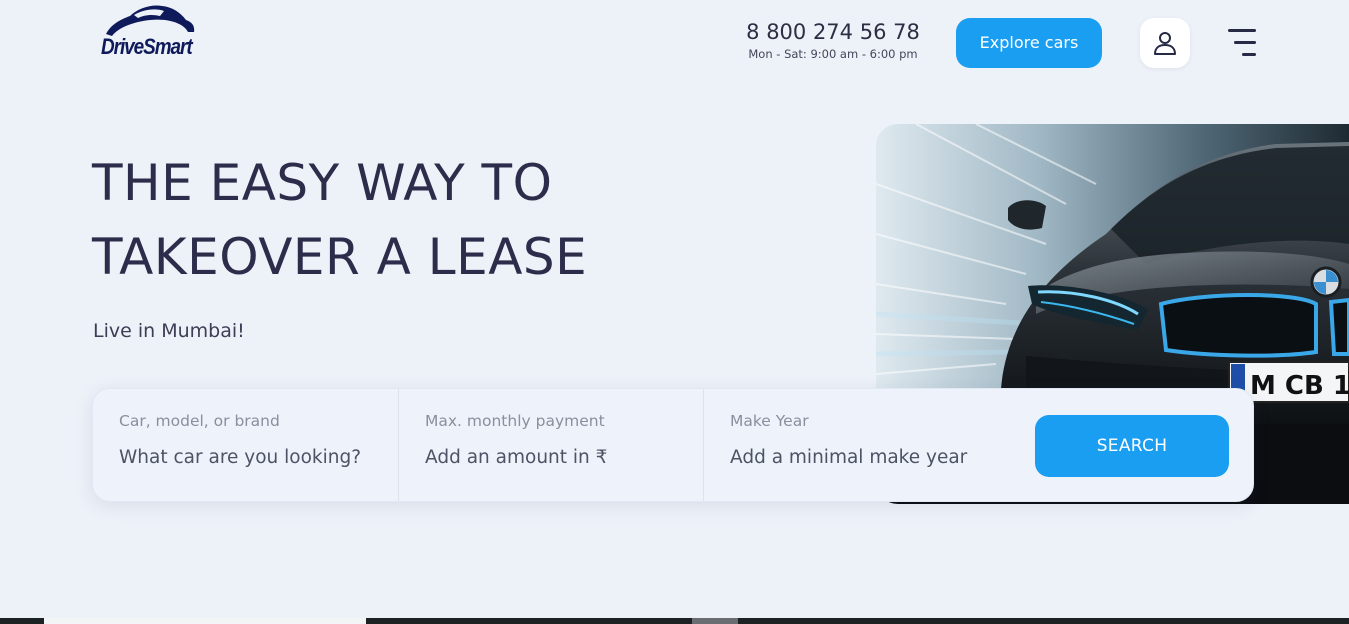 This screenshot has width=1349, height=624. What do you see at coordinates (412, 220) in the screenshot?
I see `hero-title: THE EASY WAY TO TAKEOVER A LEASE` at bounding box center [412, 220].